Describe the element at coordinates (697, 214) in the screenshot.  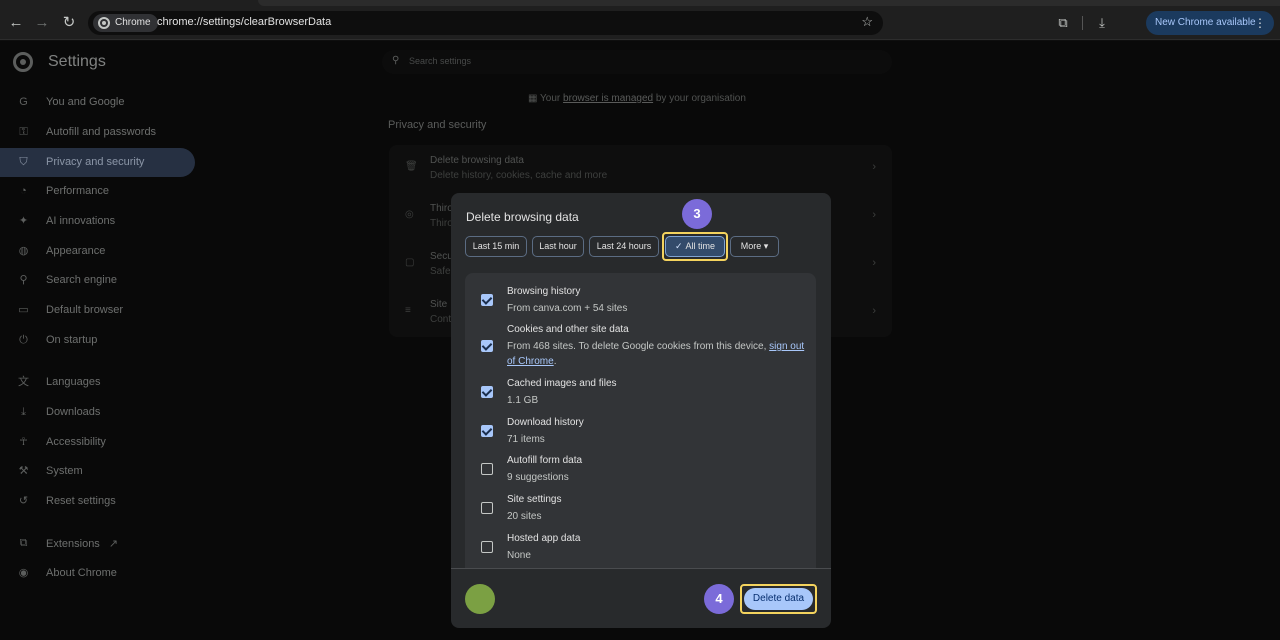
I see `step-badge-3: 3` at that location.